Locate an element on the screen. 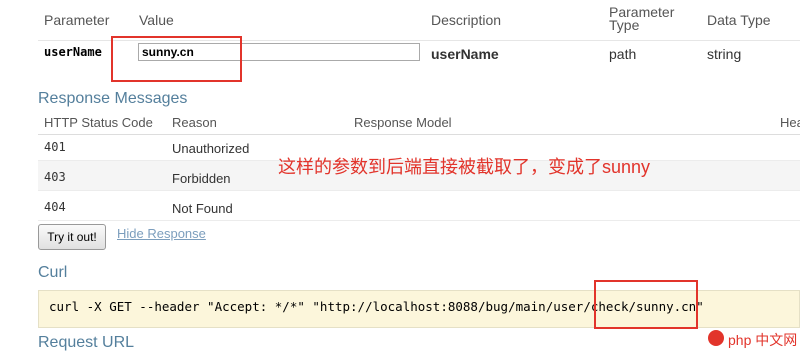 Image resolution: width=800 pixels, height=352 pixels. response-messages-title: Response Messages is located at coordinates (113, 98).